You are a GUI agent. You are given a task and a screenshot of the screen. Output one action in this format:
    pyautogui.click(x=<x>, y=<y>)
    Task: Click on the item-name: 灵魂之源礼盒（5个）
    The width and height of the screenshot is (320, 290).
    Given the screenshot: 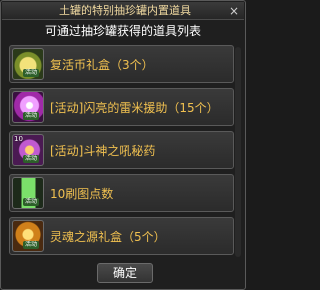 What is the action you would take?
    pyautogui.click(x=108, y=237)
    